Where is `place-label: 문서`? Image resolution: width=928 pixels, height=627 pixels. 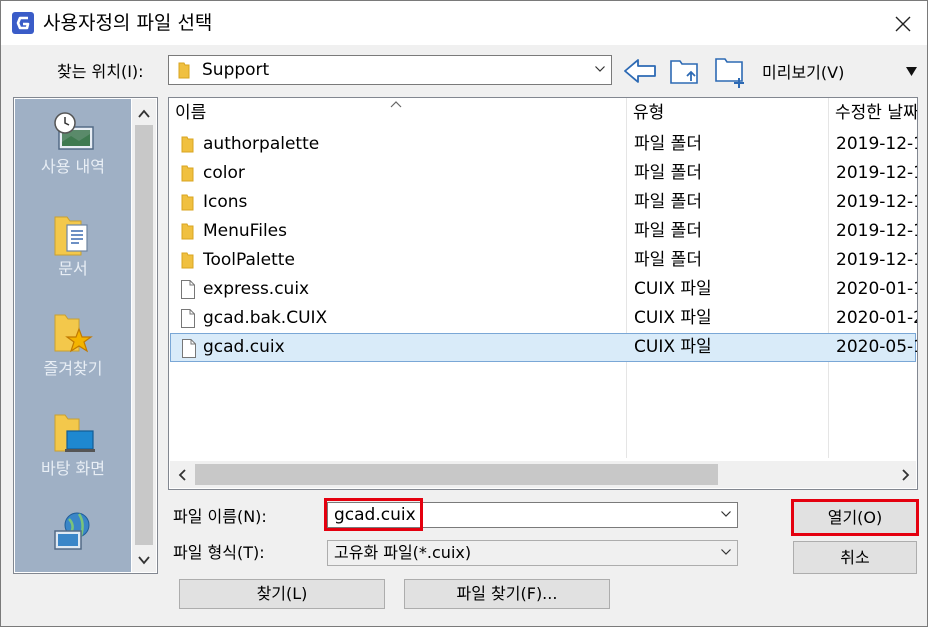 place-label: 문서 is located at coordinates (73, 268).